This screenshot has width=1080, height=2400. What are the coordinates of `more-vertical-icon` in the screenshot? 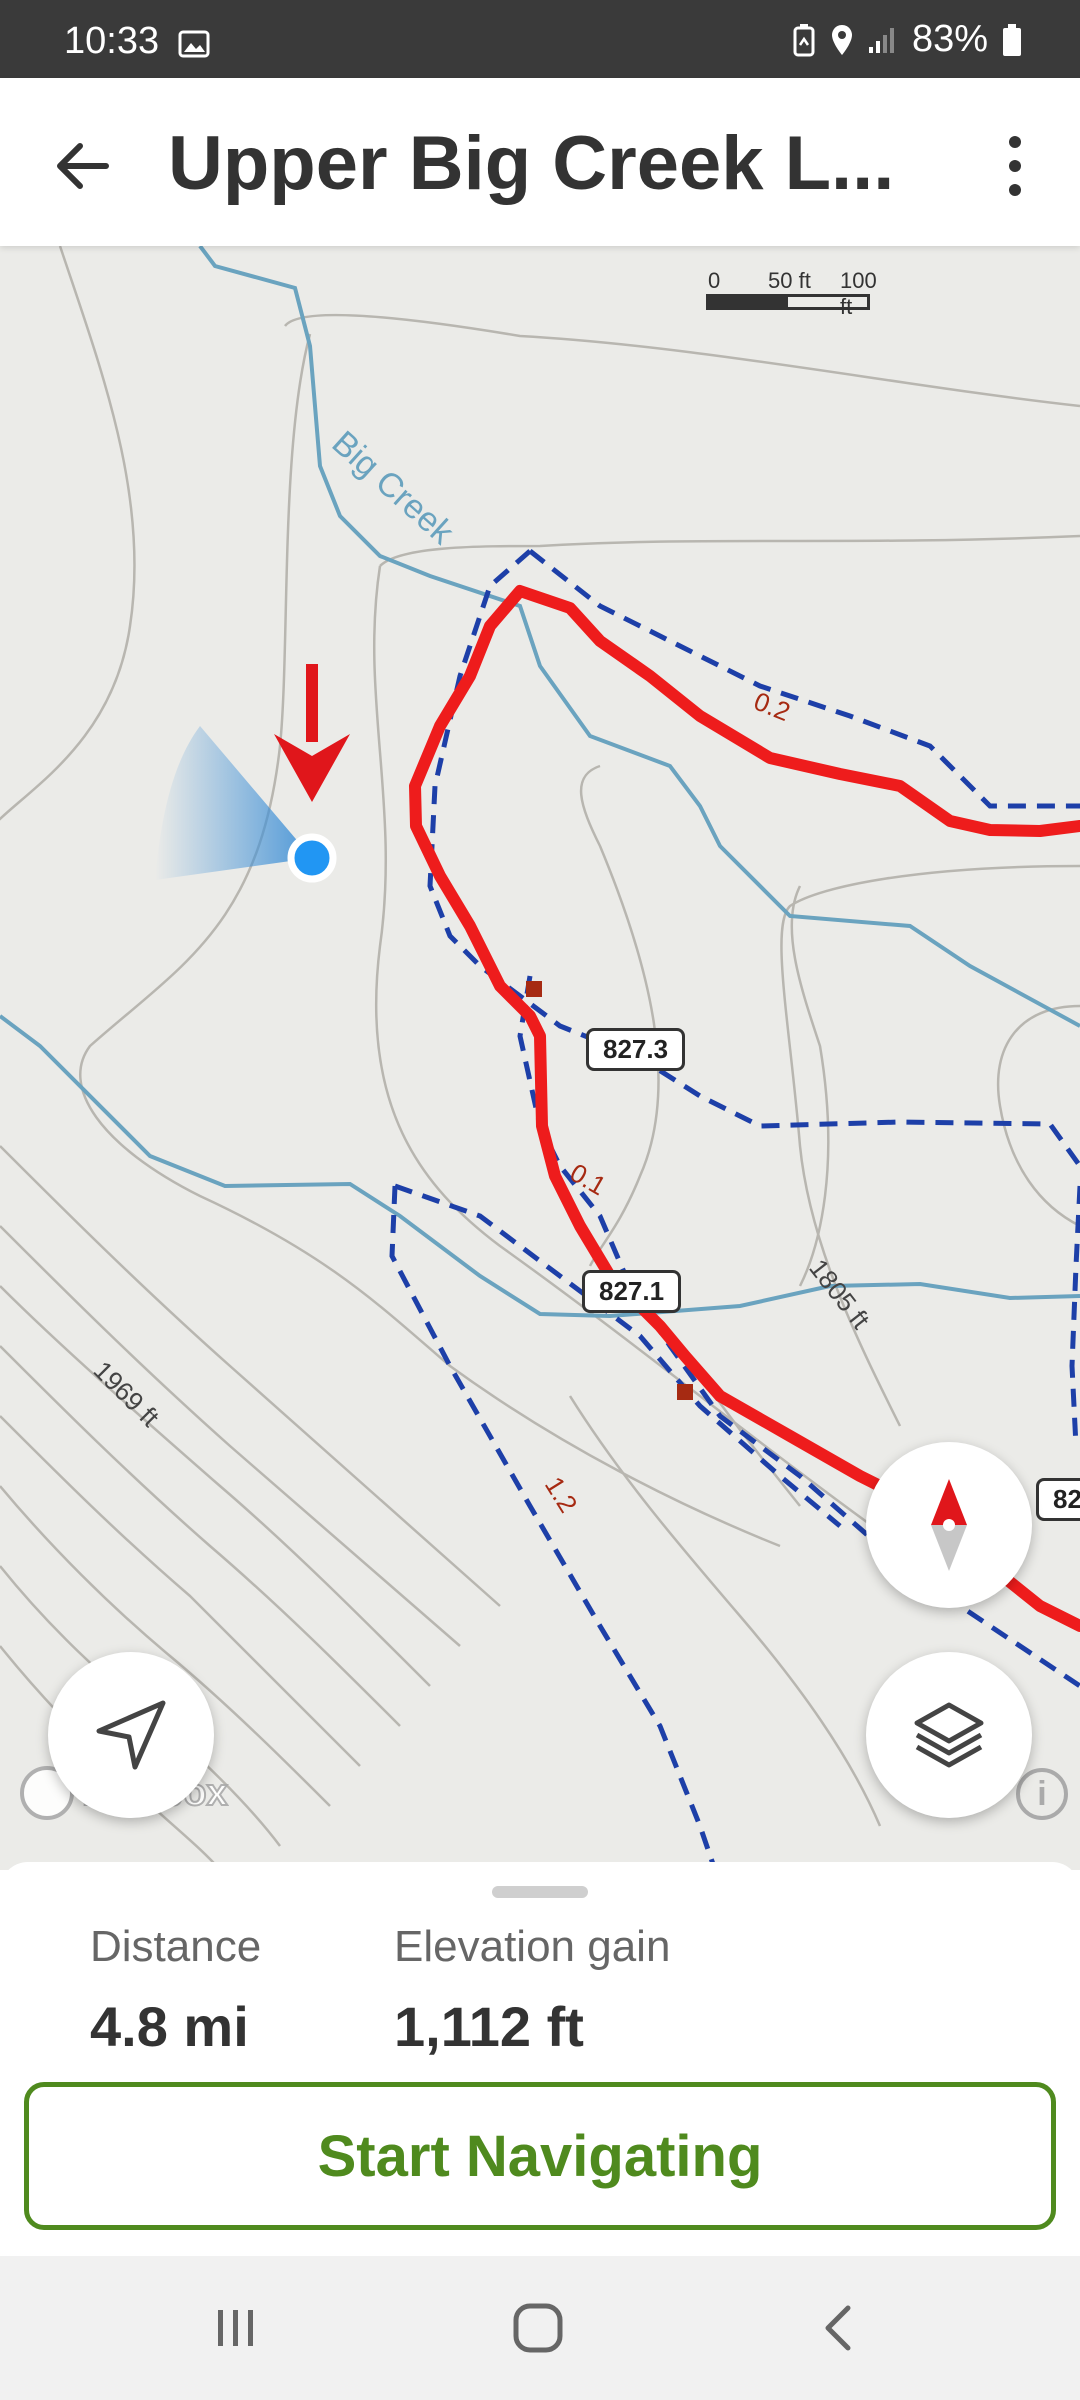 It's located at (1015, 166).